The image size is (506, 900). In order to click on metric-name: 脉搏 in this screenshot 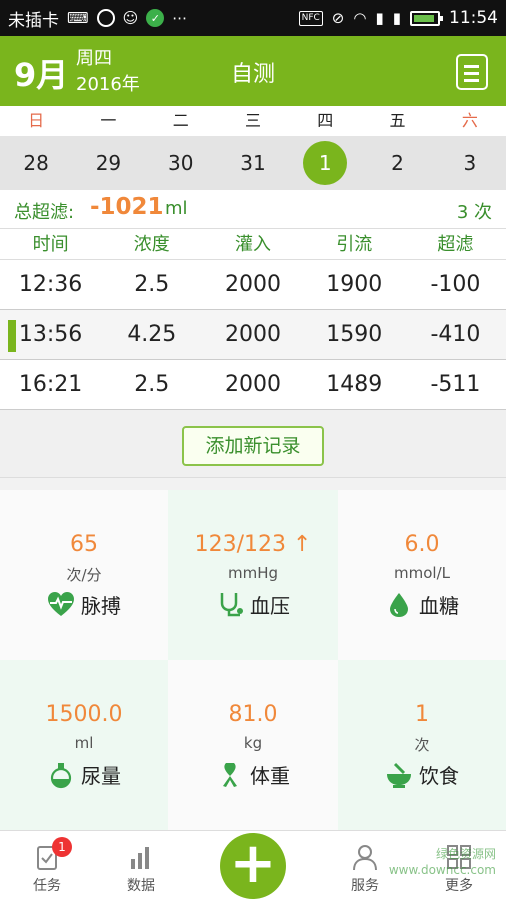, I will do `click(101, 606)`.